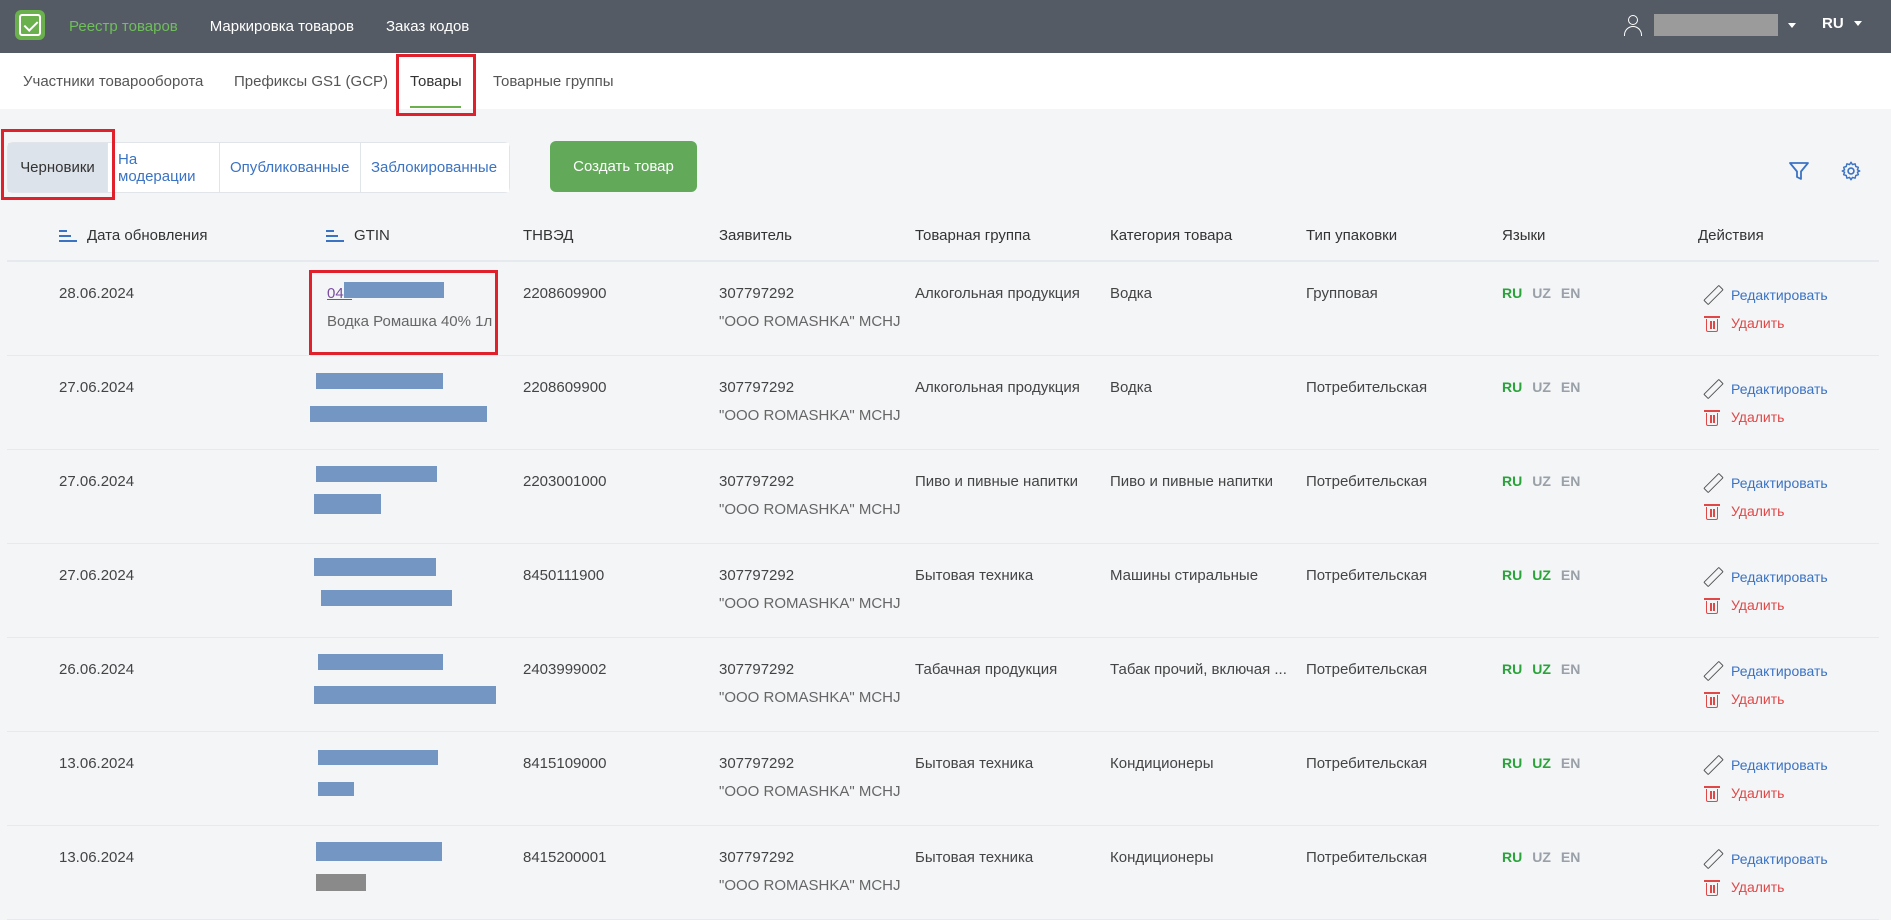 This screenshot has height=920, width=1891. What do you see at coordinates (97, 763) in the screenshot?
I see `updated-date: 13.06.2024` at bounding box center [97, 763].